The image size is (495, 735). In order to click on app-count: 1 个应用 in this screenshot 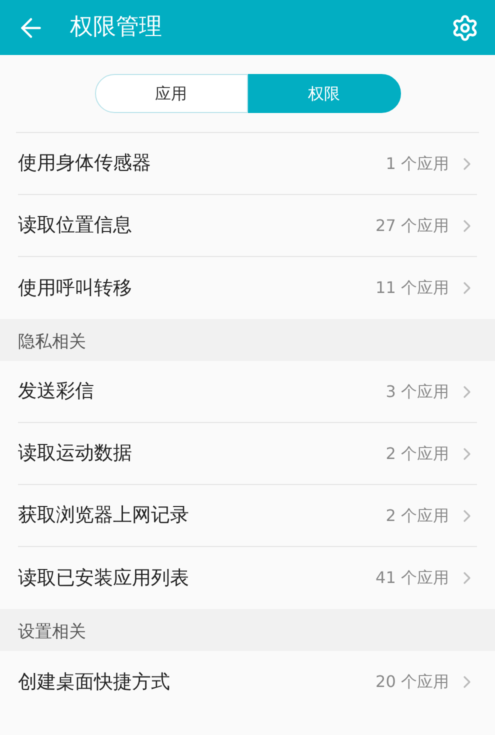, I will do `click(417, 163)`.